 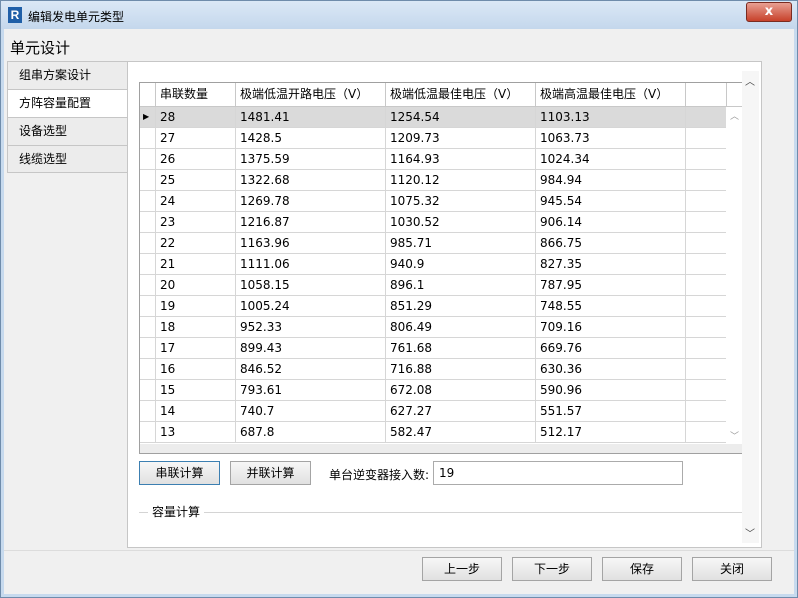 What do you see at coordinates (196, 117) in the screenshot?
I see `table-cell: 28` at bounding box center [196, 117].